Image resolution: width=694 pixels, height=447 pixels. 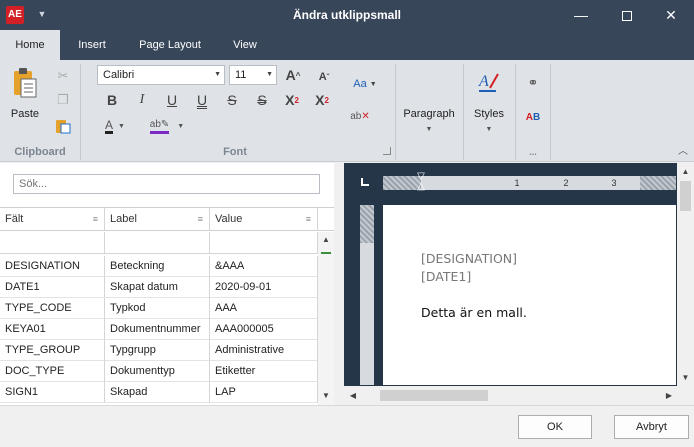 I want to click on scroll-position-marker, so click(x=326, y=253).